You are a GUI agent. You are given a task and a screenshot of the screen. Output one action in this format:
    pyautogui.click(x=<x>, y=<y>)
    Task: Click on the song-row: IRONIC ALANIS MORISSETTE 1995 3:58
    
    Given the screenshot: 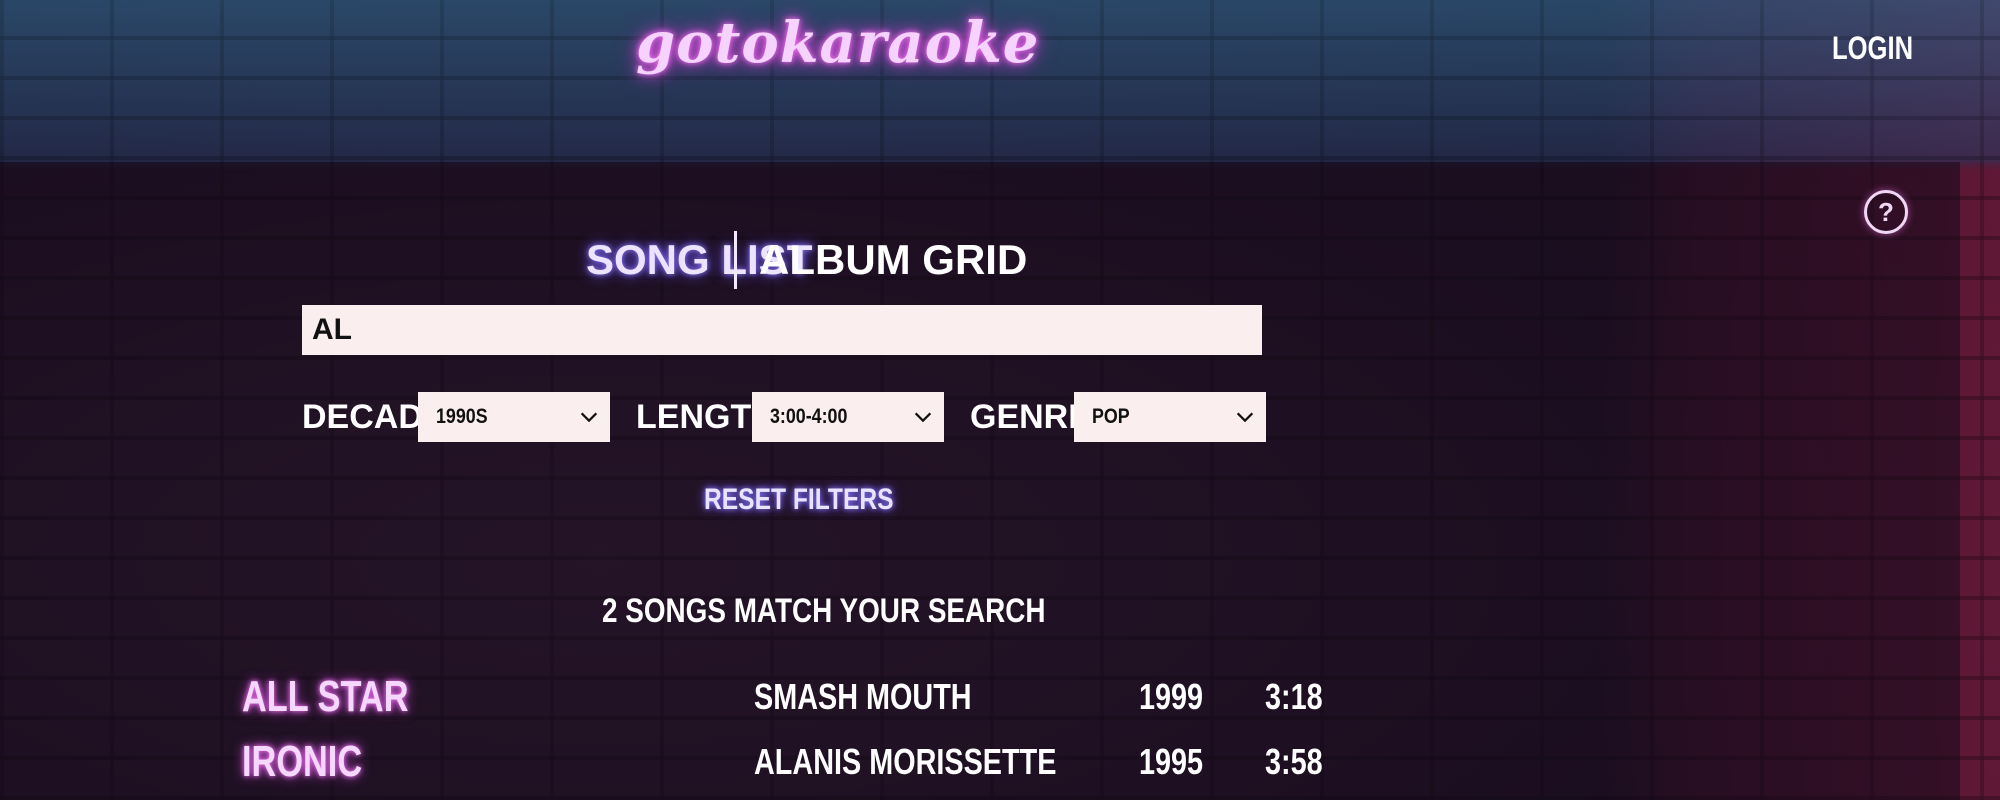 What is the action you would take?
    pyautogui.click(x=1000, y=767)
    